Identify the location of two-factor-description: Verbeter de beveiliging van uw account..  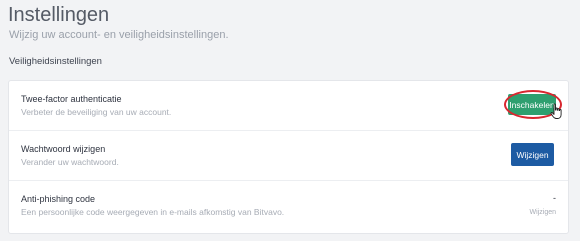
(96, 112).